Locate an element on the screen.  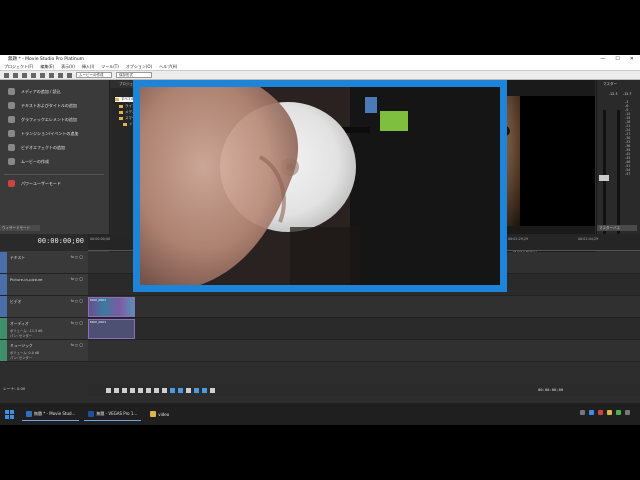
marker-icon is located at coordinates (212, 390).